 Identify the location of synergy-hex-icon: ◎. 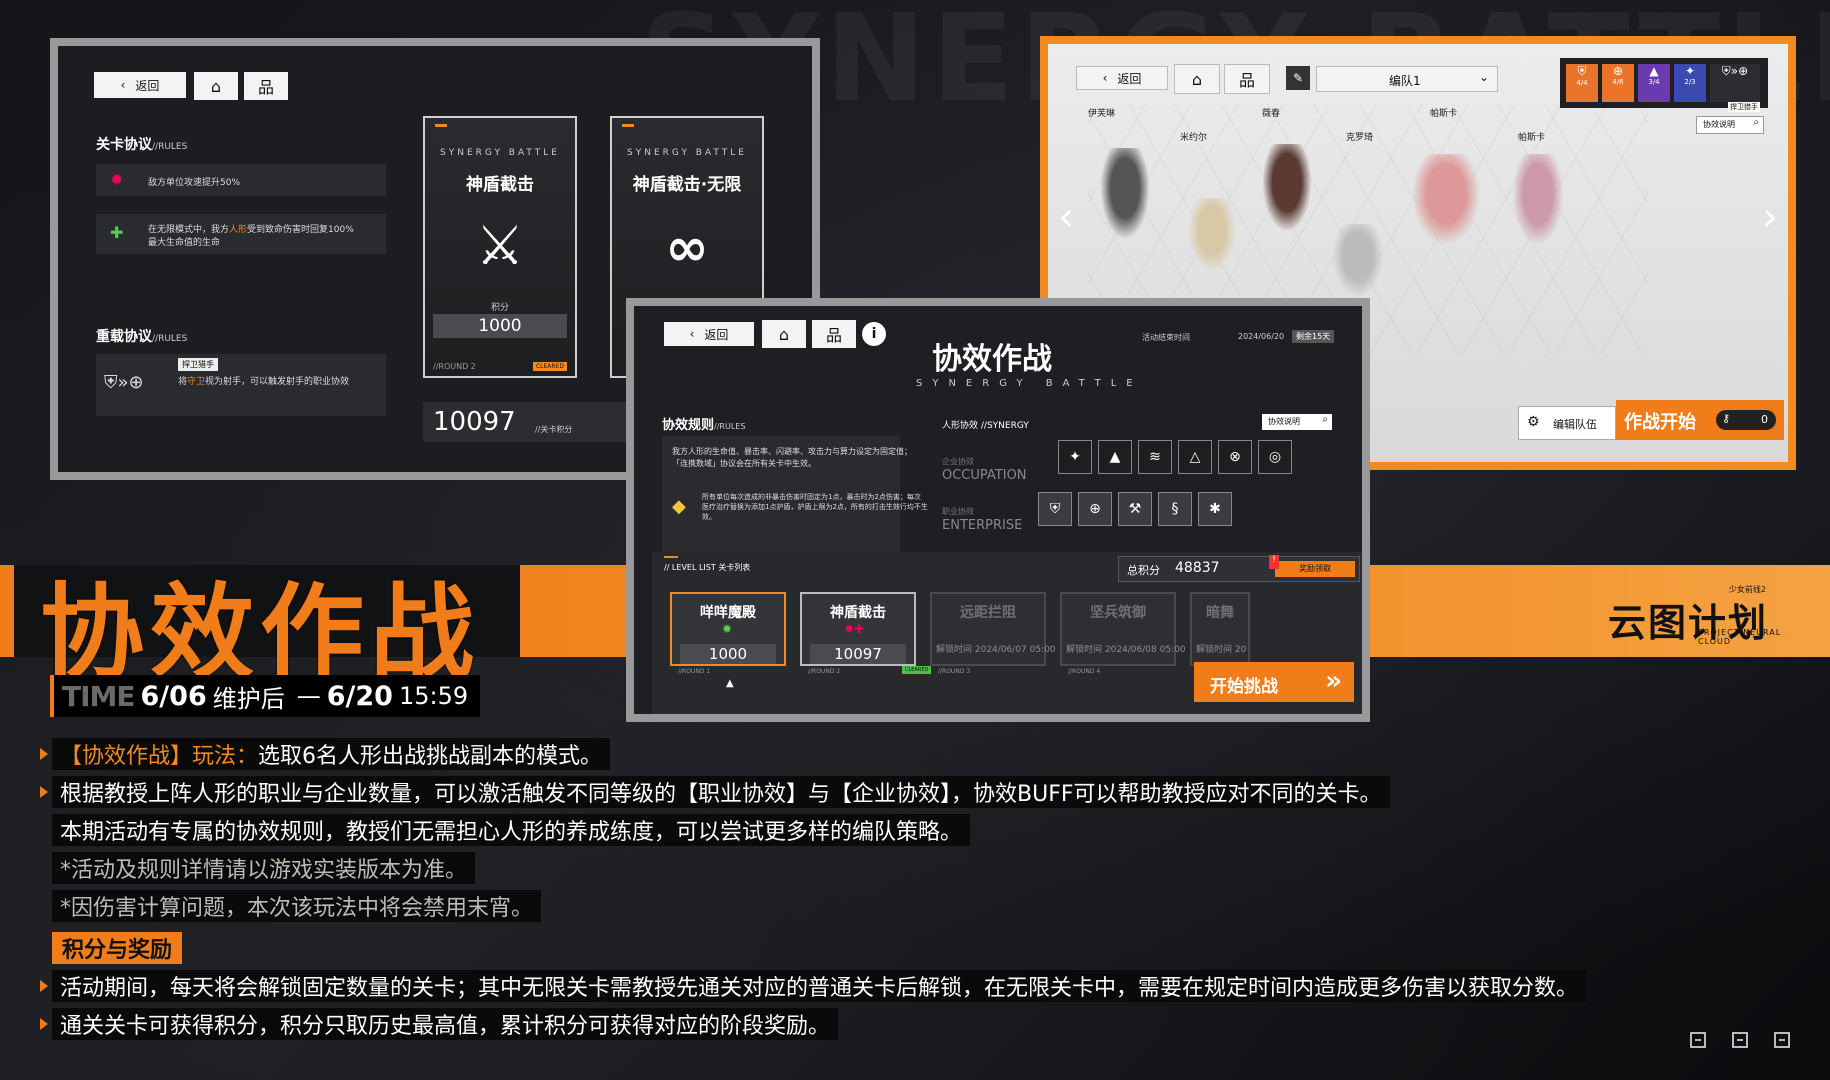
(1275, 457).